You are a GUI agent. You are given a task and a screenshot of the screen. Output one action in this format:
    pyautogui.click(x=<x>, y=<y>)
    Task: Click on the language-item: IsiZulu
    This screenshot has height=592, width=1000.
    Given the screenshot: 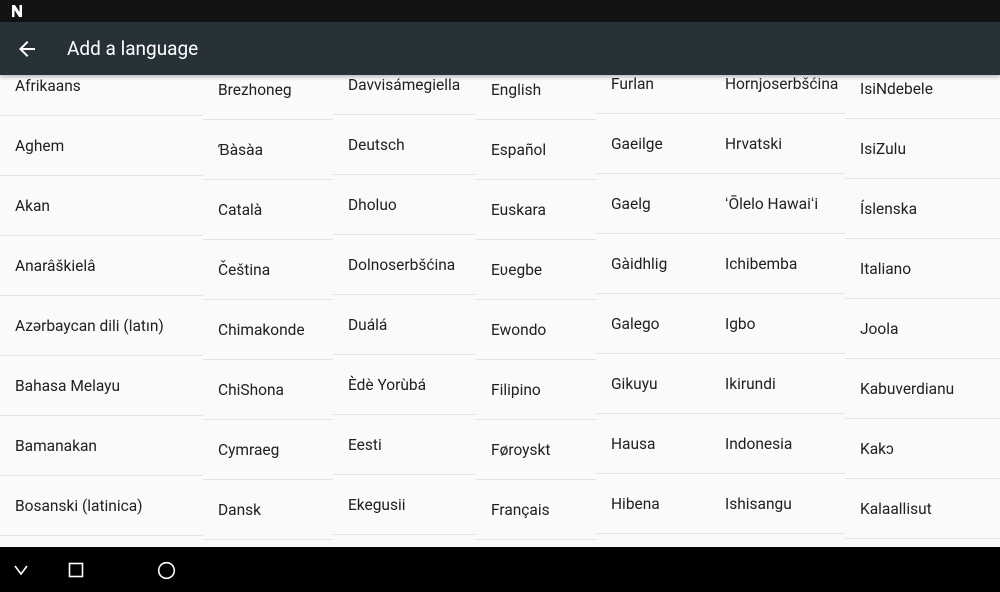 What is the action you would take?
    pyautogui.click(x=922, y=149)
    